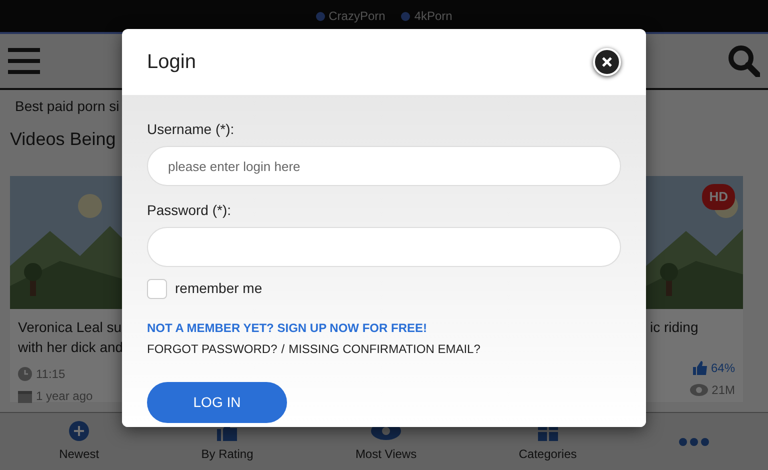 The width and height of the screenshot is (768, 470). I want to click on remember-label: remember me, so click(218, 288).